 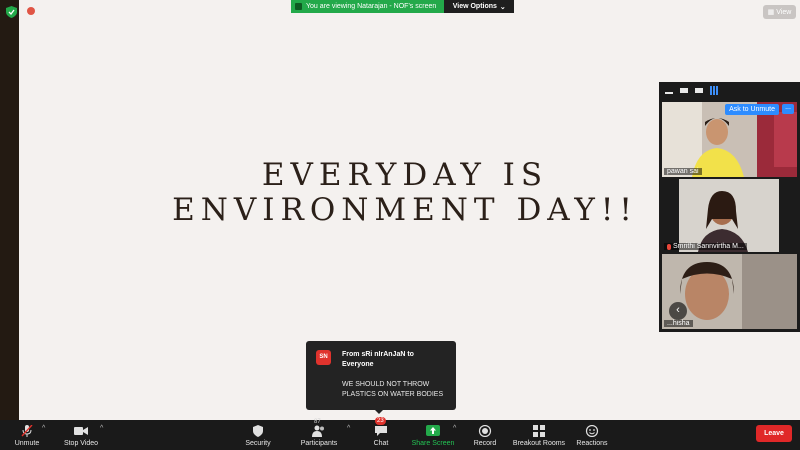 I want to click on ask-to-unmute-button: Ask to Unmute, so click(x=752, y=109).